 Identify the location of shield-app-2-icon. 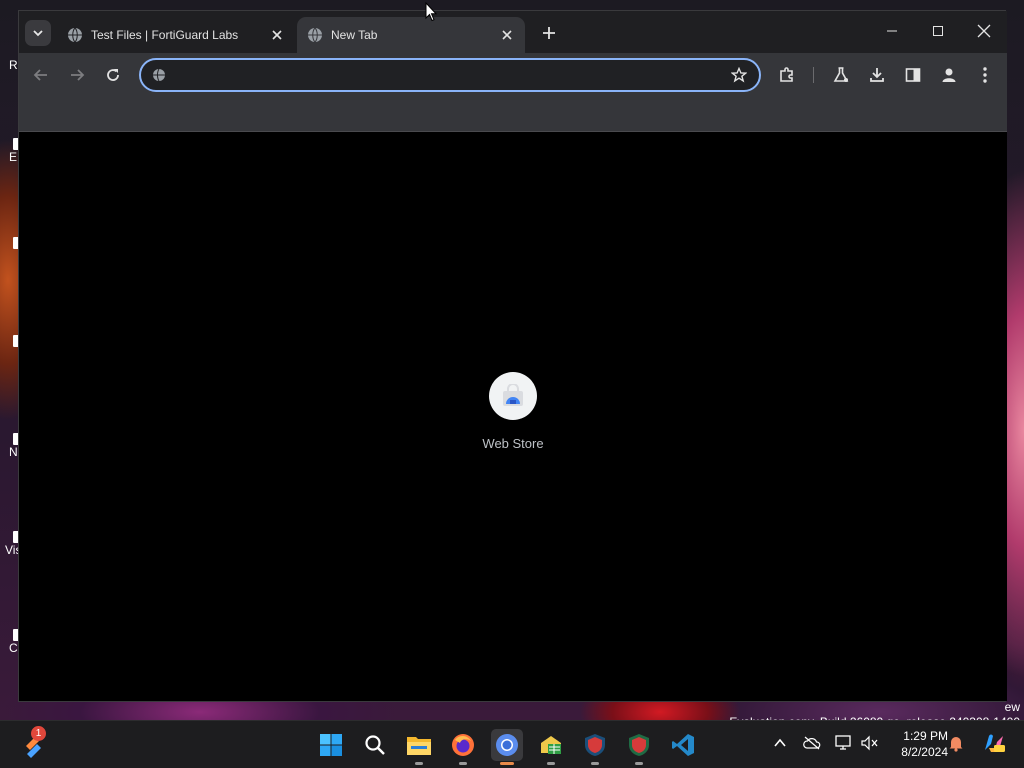
(639, 745).